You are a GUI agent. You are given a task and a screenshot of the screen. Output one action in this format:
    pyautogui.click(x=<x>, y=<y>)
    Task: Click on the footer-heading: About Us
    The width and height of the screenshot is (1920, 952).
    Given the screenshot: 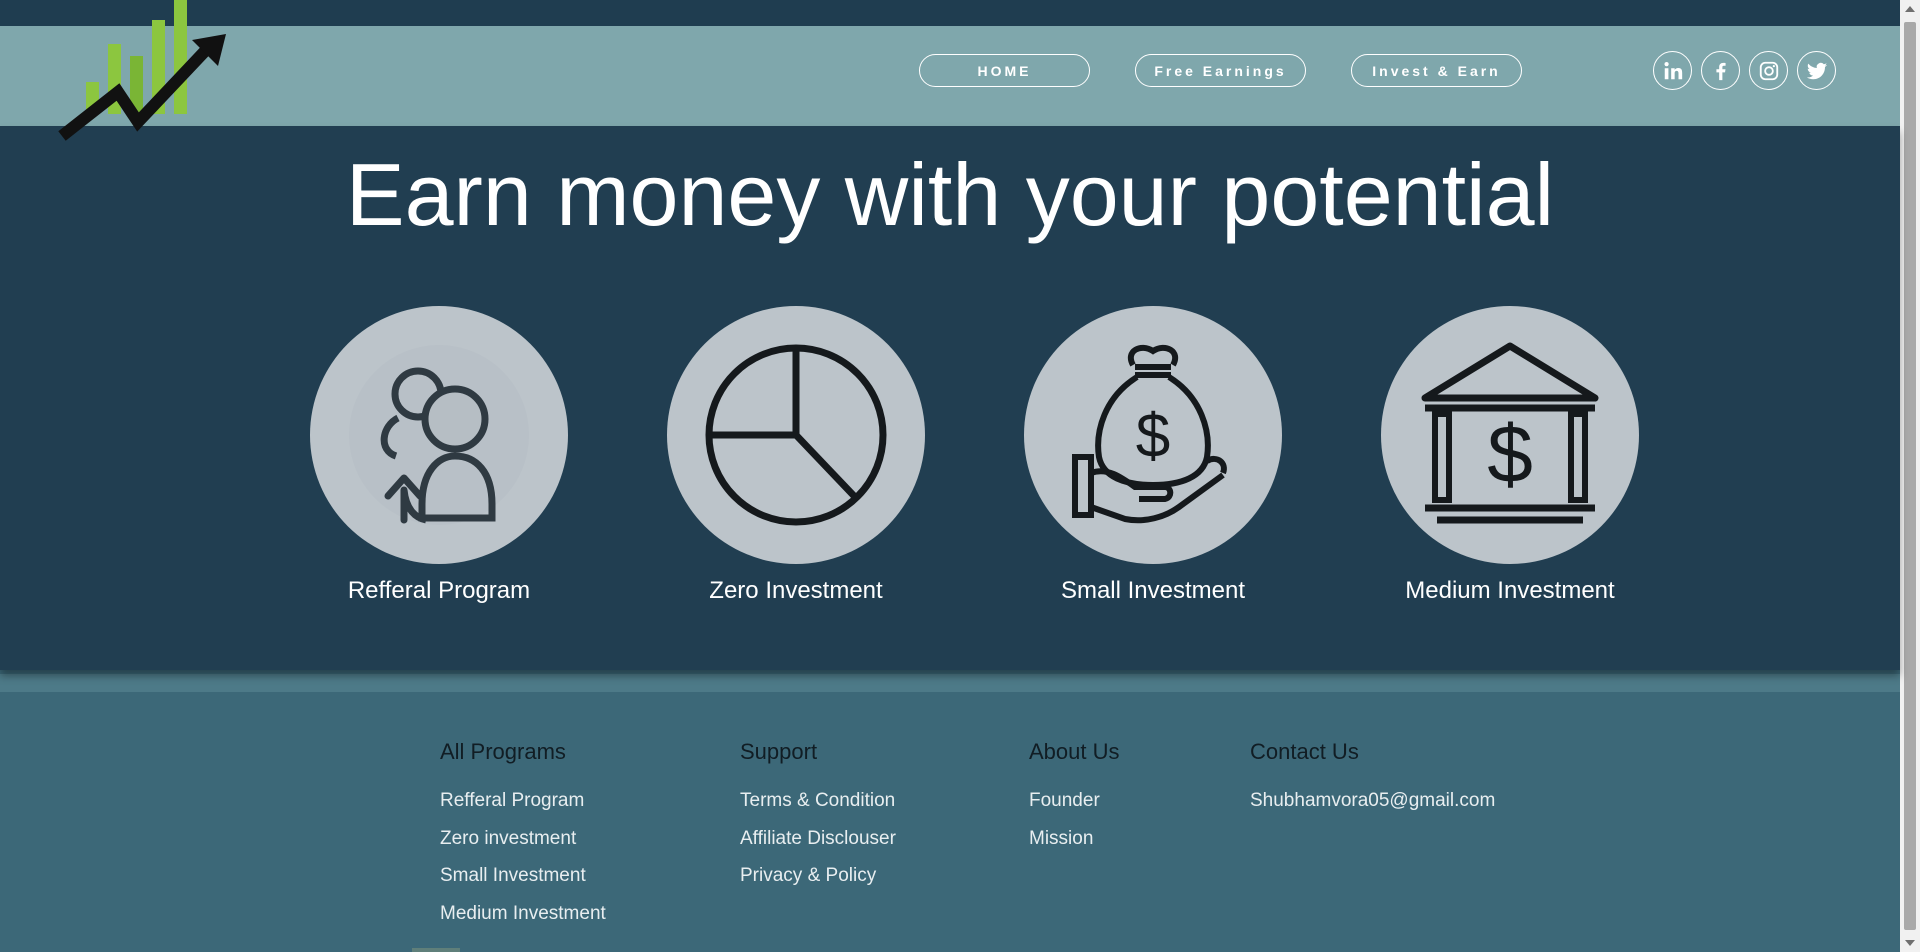 What is the action you would take?
    pyautogui.click(x=1074, y=751)
    